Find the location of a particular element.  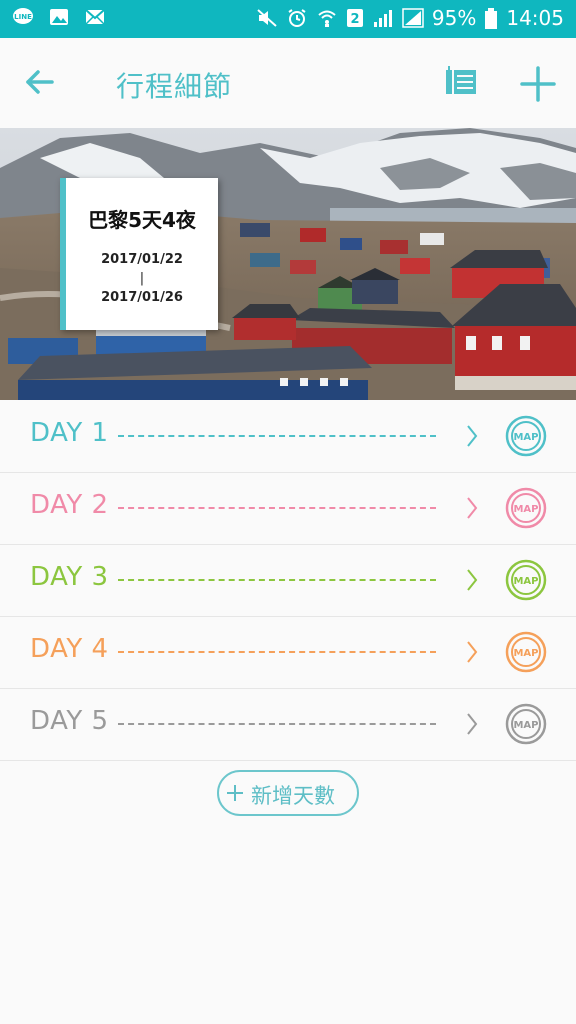

day-label: DAY 5 is located at coordinates (69, 721).